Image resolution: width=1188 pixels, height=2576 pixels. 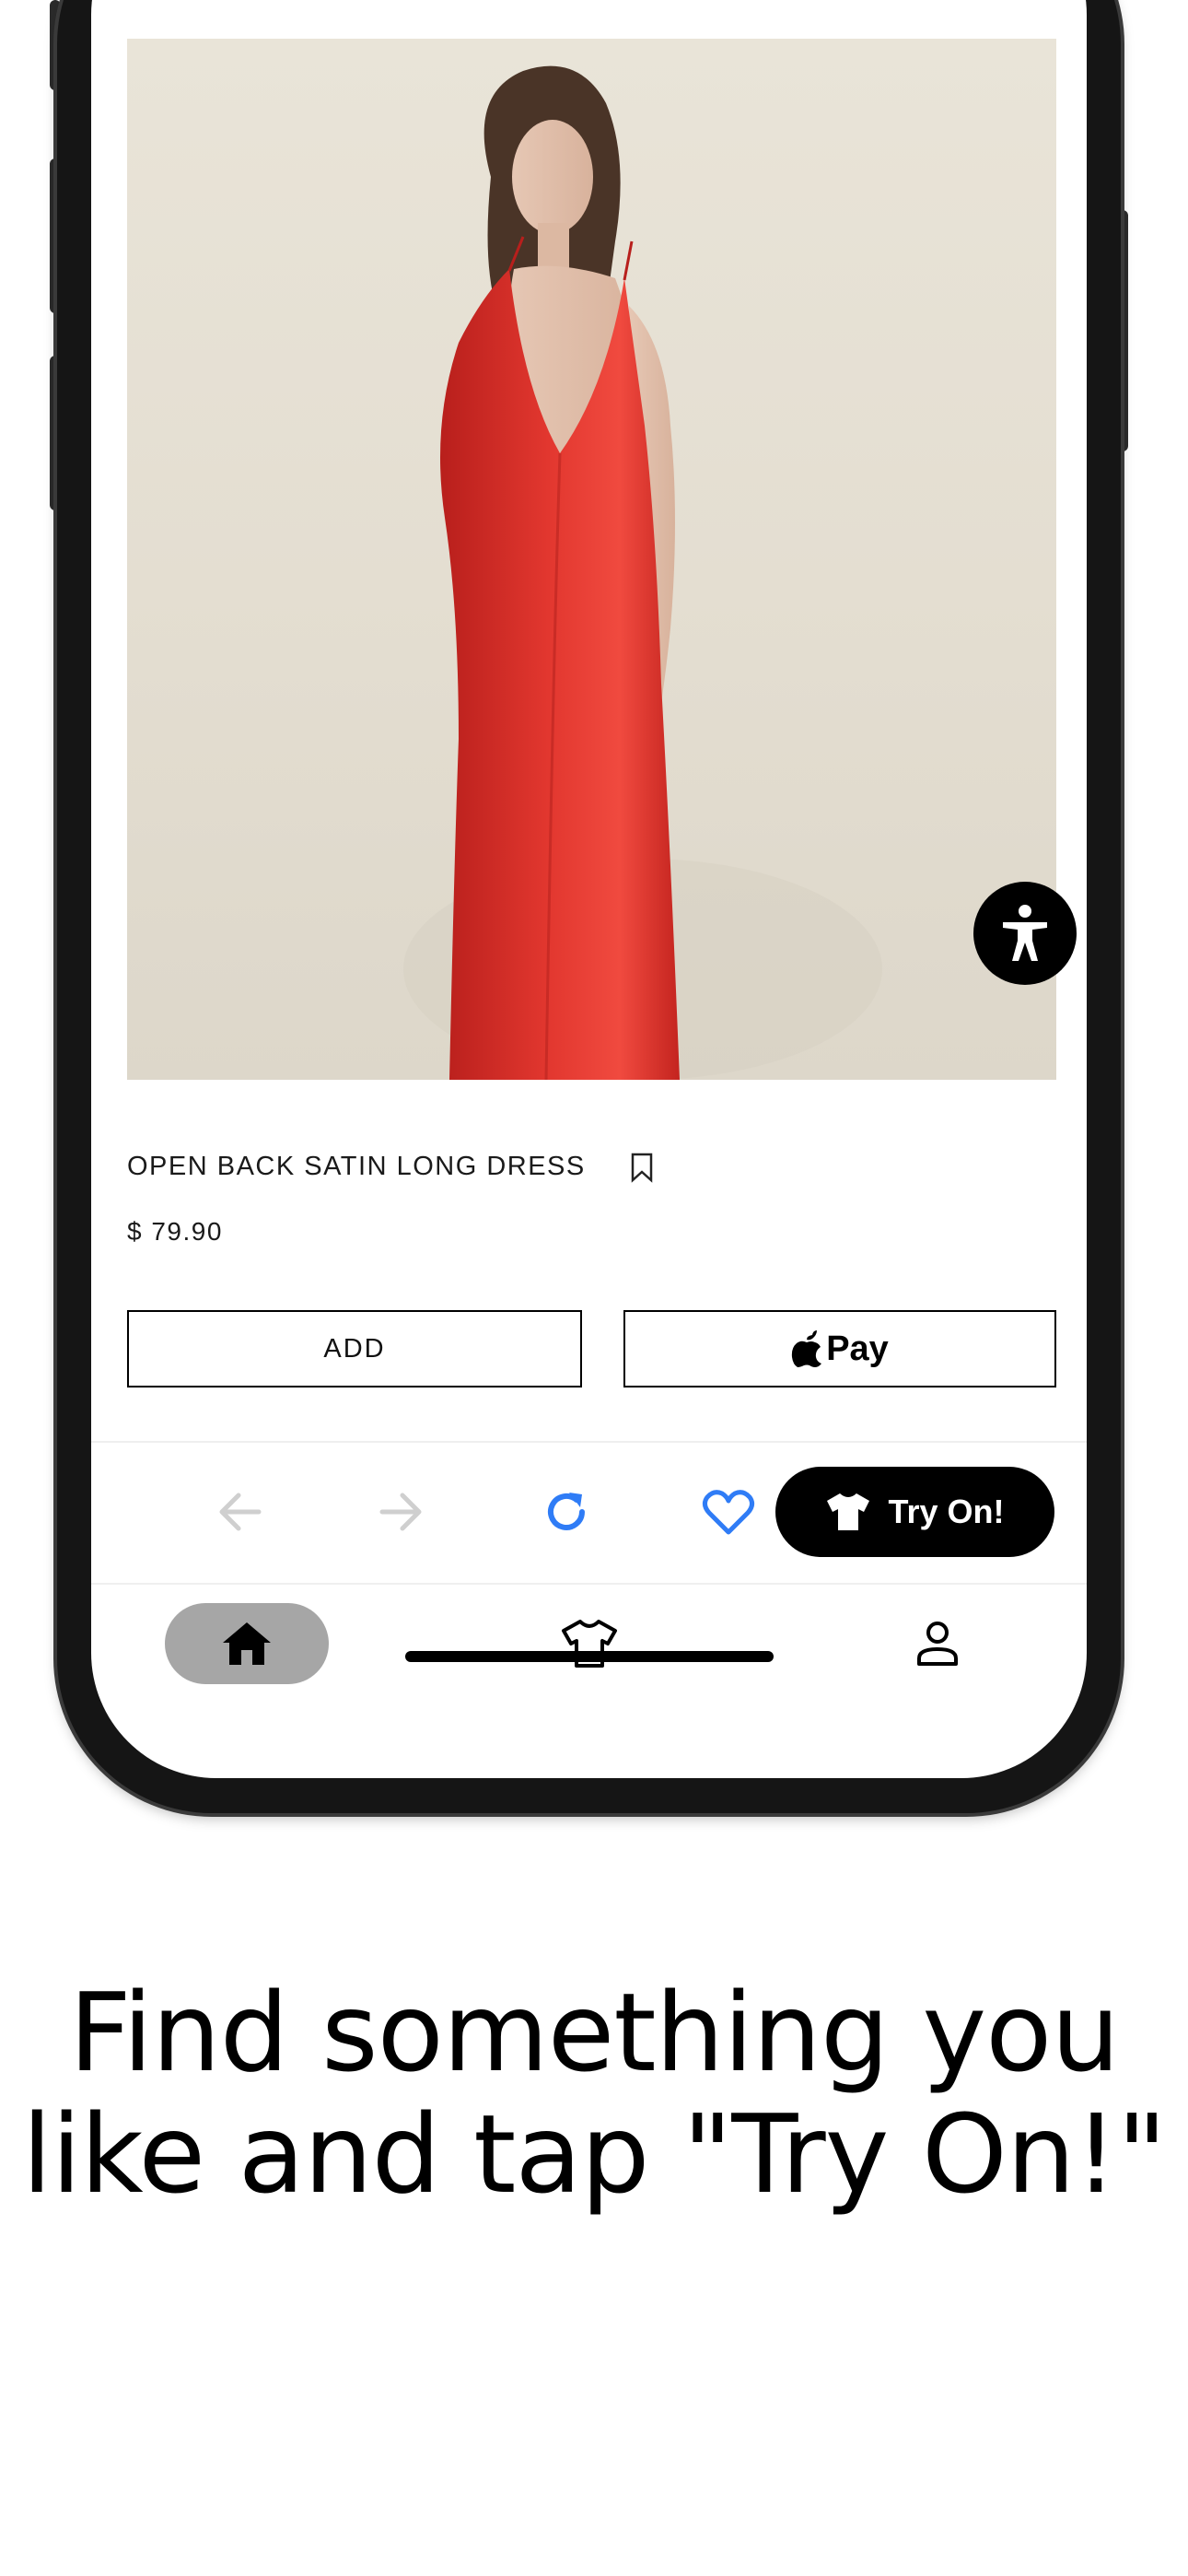 I want to click on tab-home, so click(x=247, y=1643).